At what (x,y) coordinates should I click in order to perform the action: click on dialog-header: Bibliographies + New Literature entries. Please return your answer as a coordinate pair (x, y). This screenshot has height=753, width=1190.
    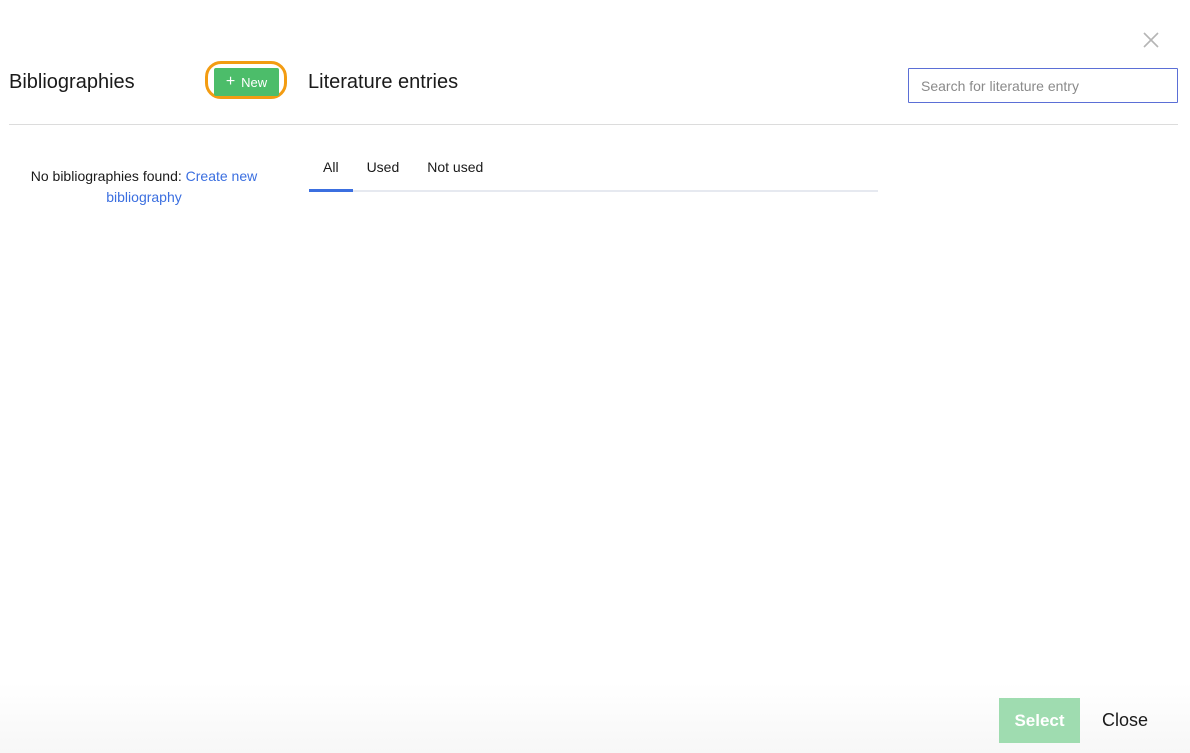
    Looking at the image, I should click on (593, 92).